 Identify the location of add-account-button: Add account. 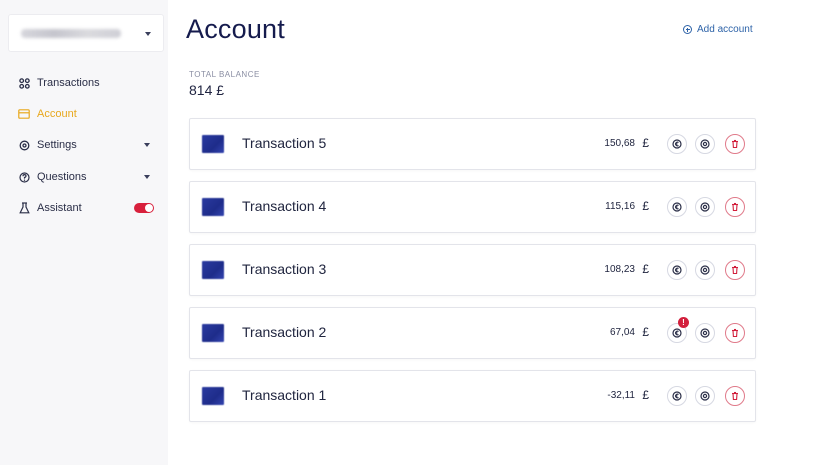
(718, 29).